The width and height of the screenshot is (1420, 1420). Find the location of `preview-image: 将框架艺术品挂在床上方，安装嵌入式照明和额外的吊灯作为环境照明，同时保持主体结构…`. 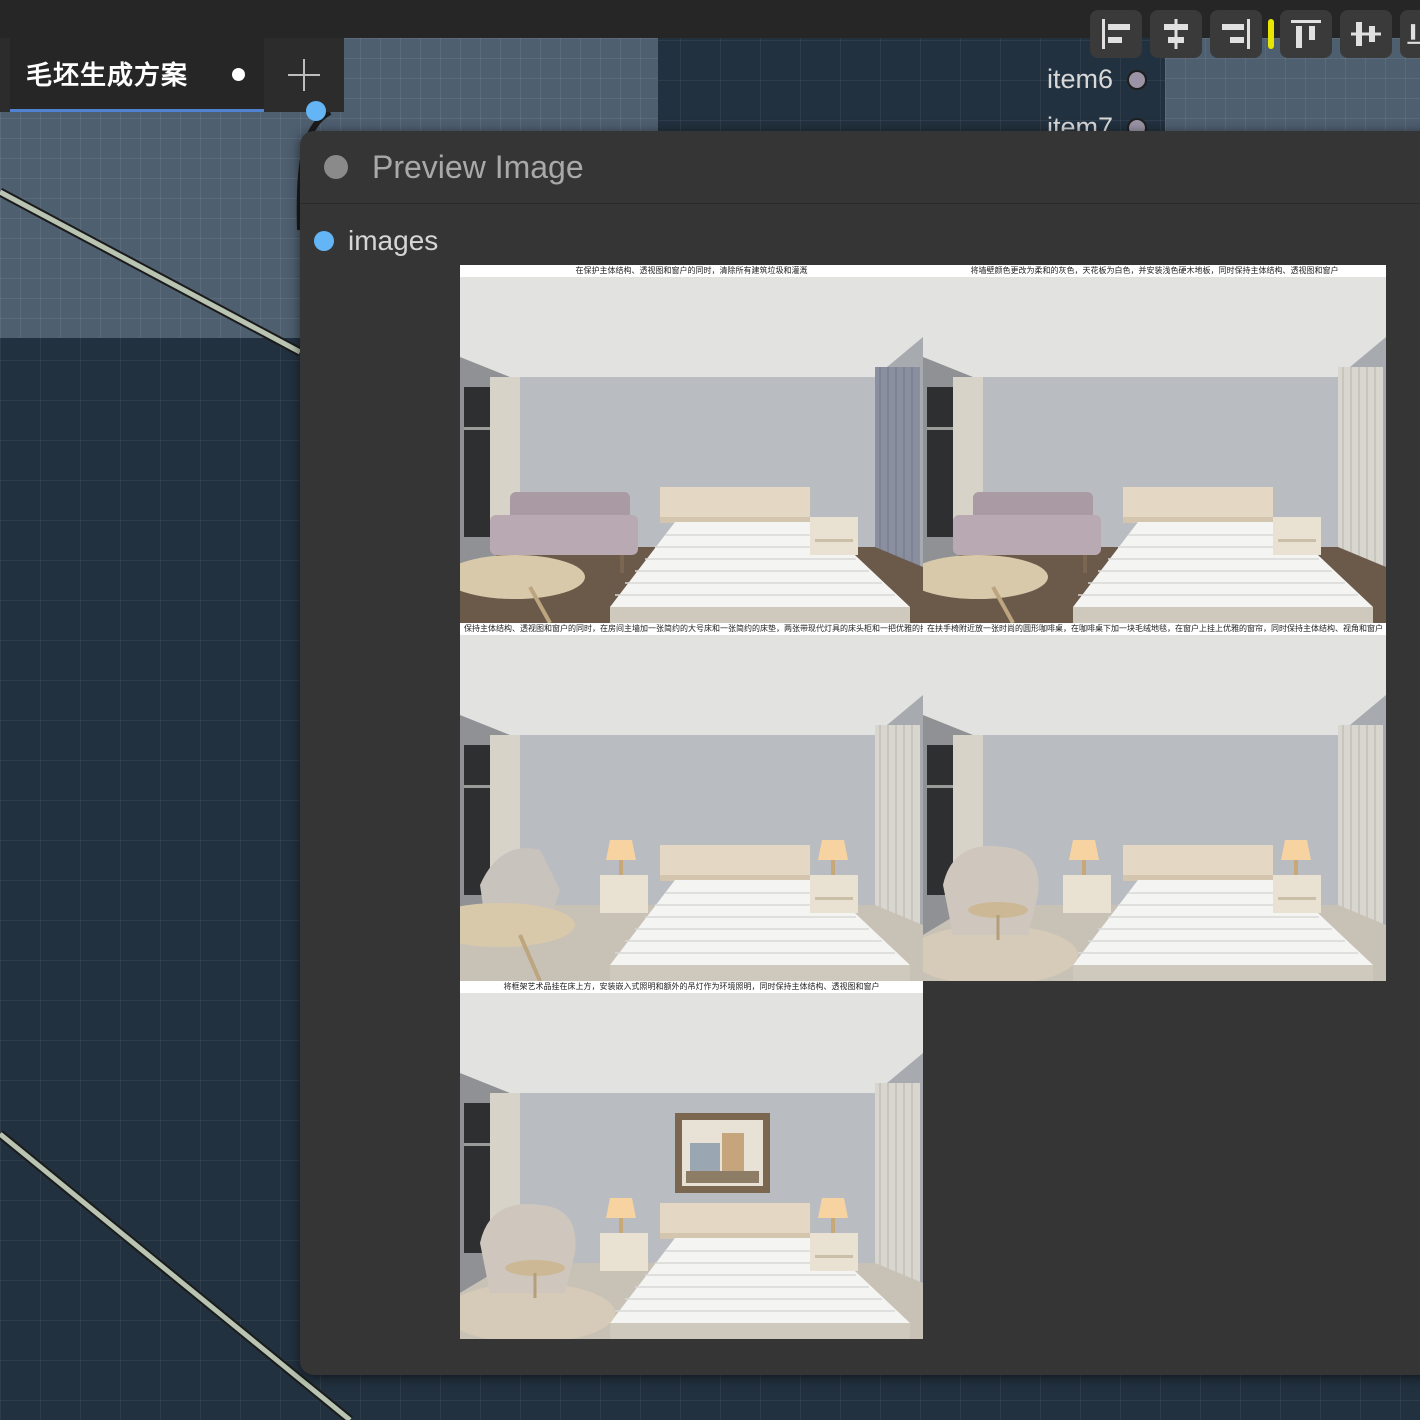

preview-image: 将框架艺术品挂在床上方，安装嵌入式照明和额外的吊灯作为环境照明，同时保持主体结构… is located at coordinates (691, 1160).